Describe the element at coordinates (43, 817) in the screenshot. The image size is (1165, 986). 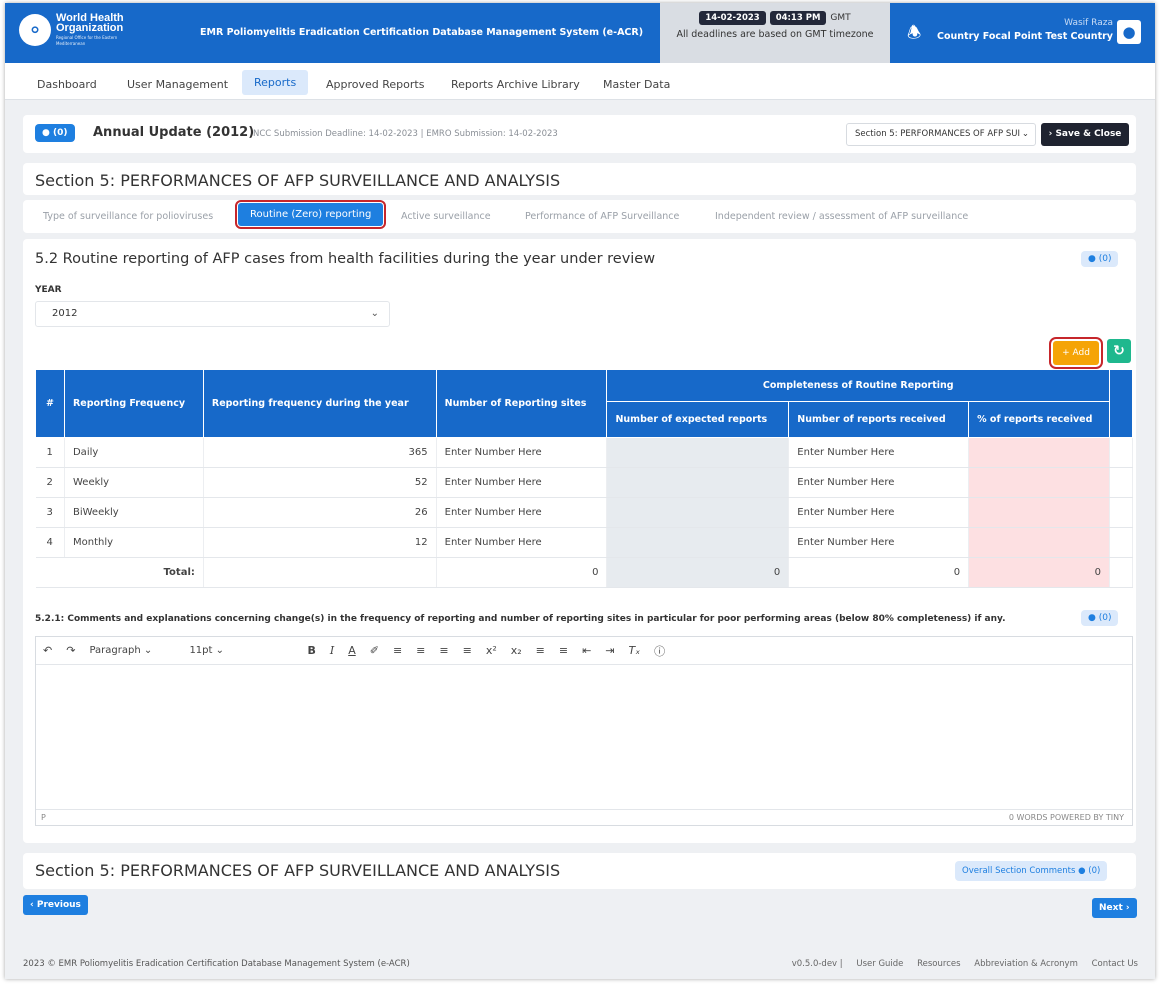
I see `editor-path: P` at that location.